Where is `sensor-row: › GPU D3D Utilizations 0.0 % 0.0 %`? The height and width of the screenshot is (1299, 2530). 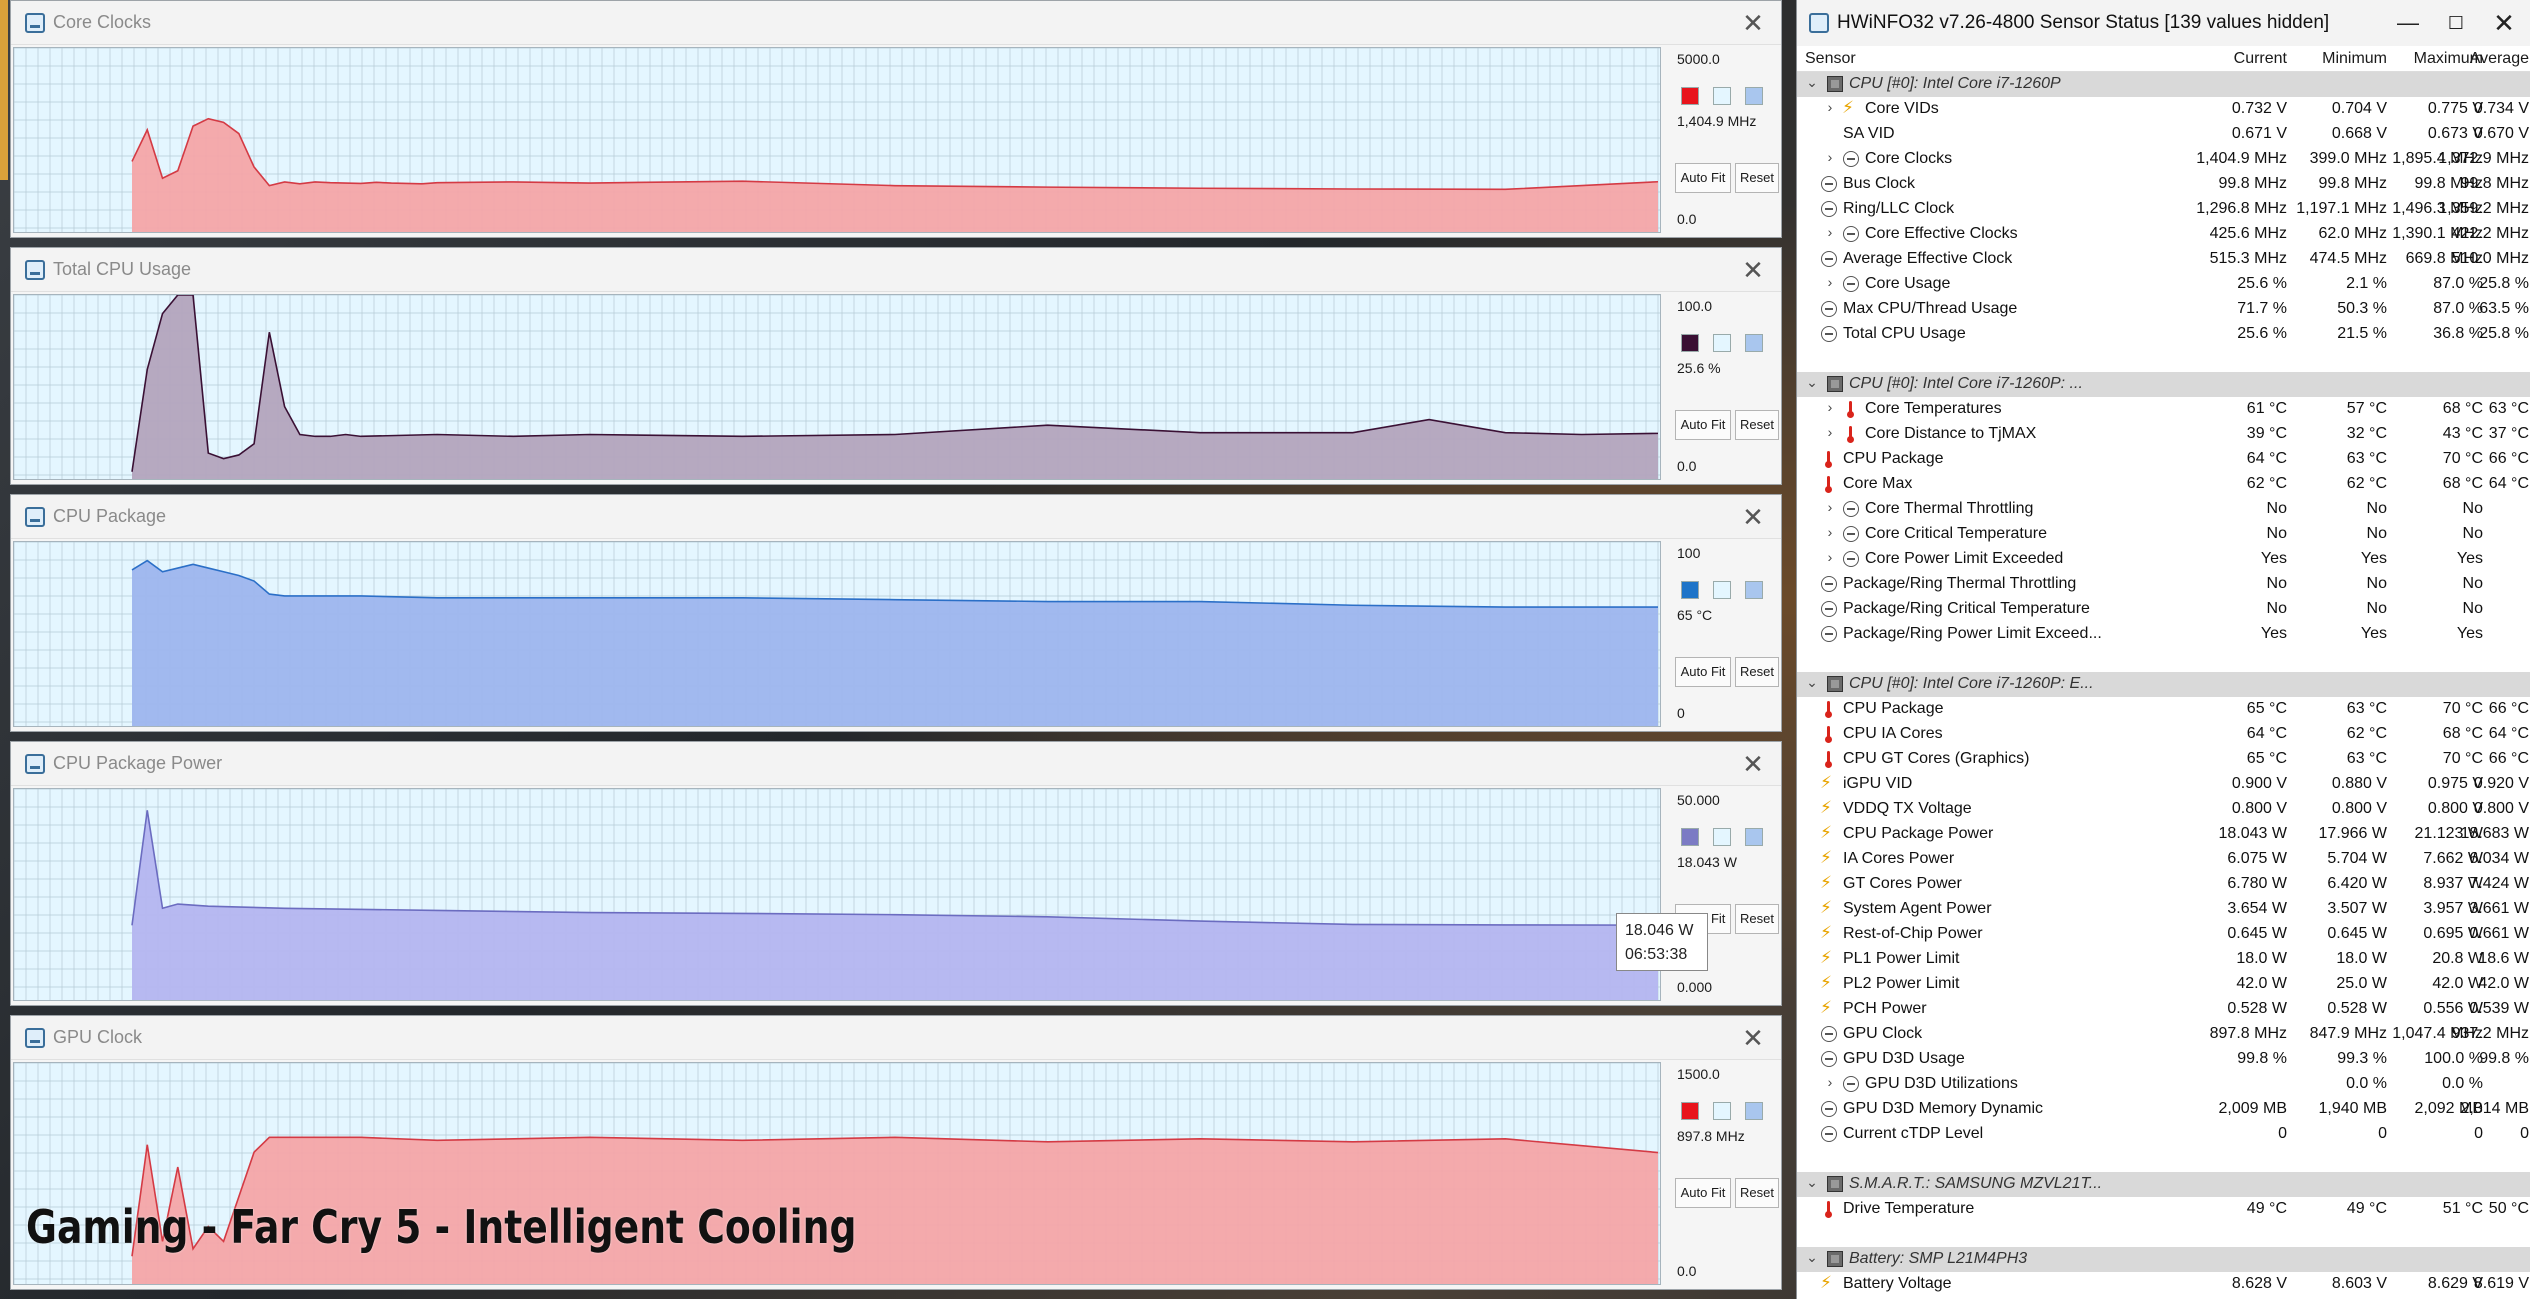 sensor-row: › GPU D3D Utilizations 0.0 % 0.0 % is located at coordinates (2163, 1084).